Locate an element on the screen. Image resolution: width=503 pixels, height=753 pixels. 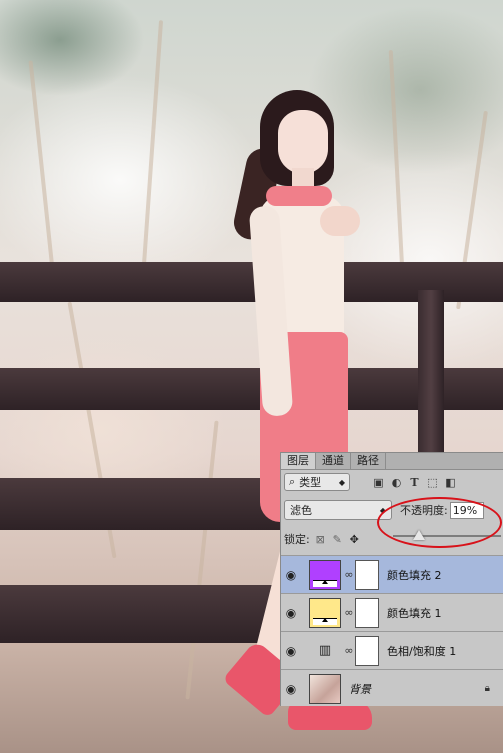
adjustment-filter-icon: ◐ is located at coordinates (396, 482).